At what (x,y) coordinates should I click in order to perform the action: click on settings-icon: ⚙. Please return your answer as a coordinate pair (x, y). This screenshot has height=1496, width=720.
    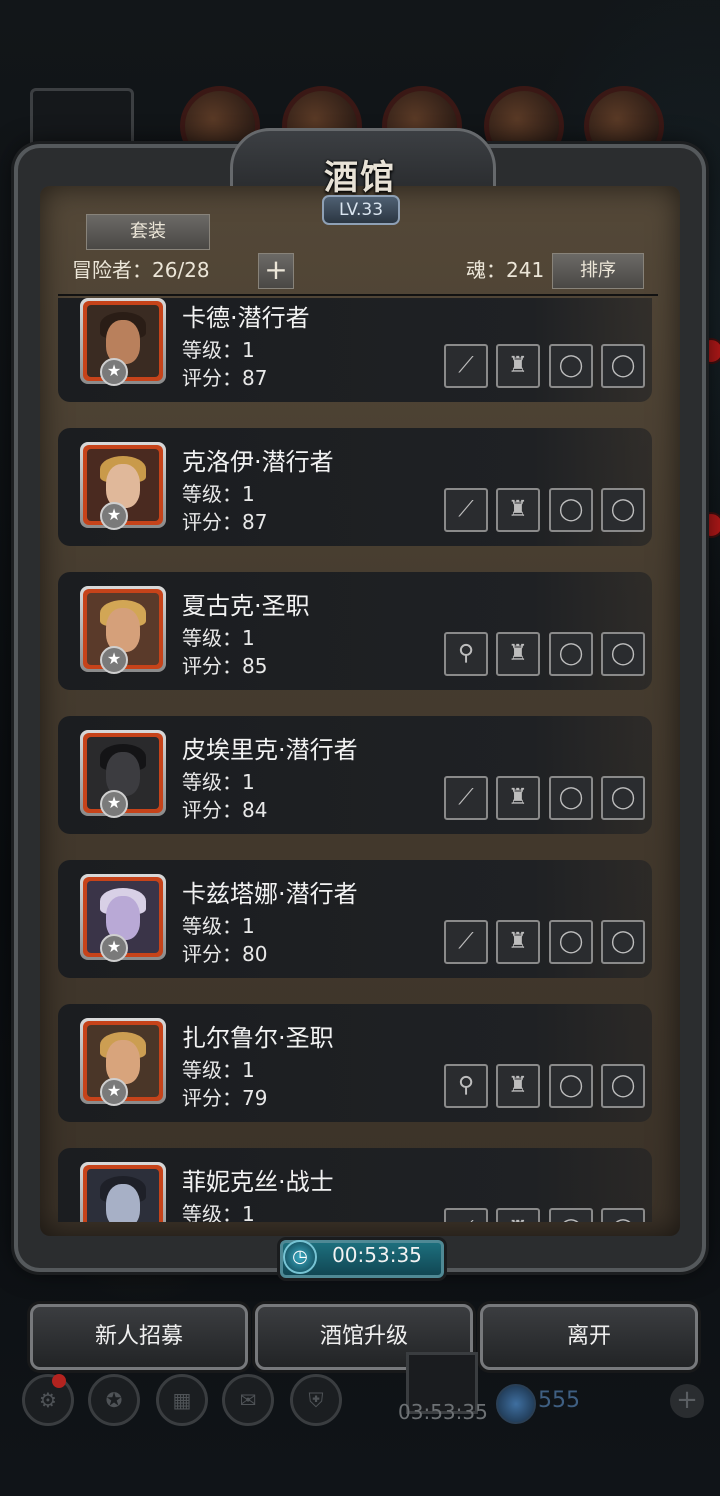
    Looking at the image, I should click on (48, 1400).